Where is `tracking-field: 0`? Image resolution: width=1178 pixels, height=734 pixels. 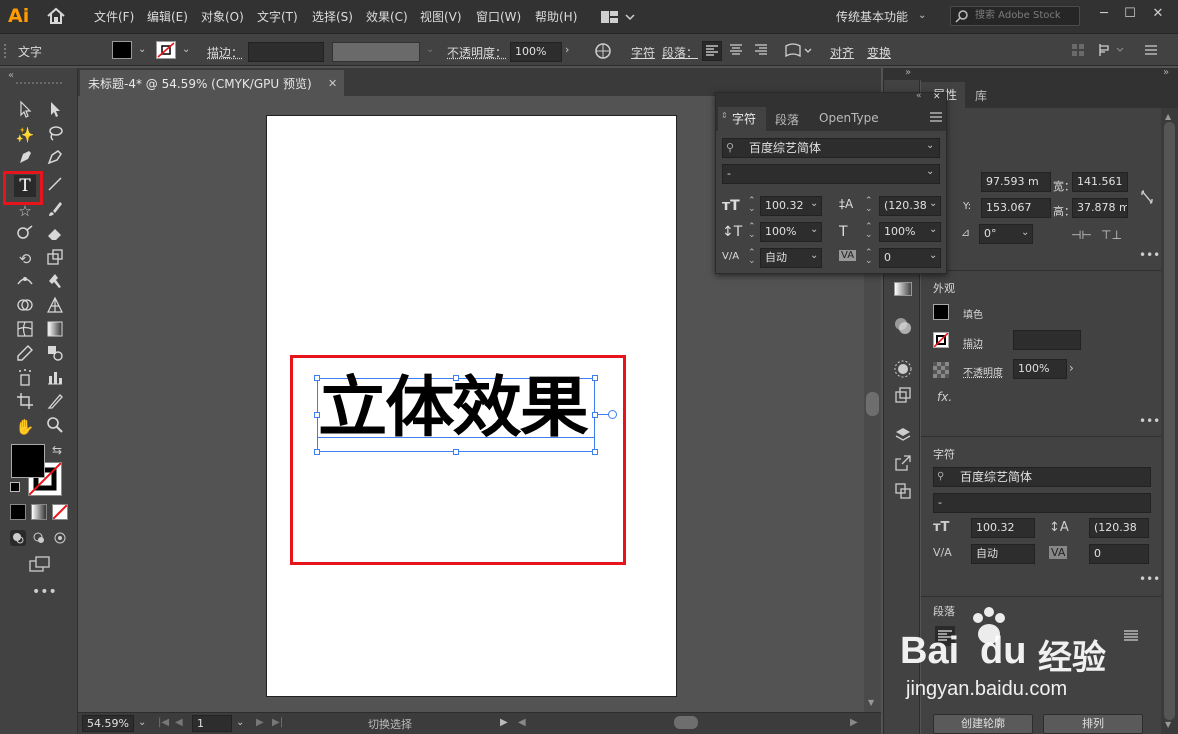 tracking-field: 0 is located at coordinates (1119, 554).